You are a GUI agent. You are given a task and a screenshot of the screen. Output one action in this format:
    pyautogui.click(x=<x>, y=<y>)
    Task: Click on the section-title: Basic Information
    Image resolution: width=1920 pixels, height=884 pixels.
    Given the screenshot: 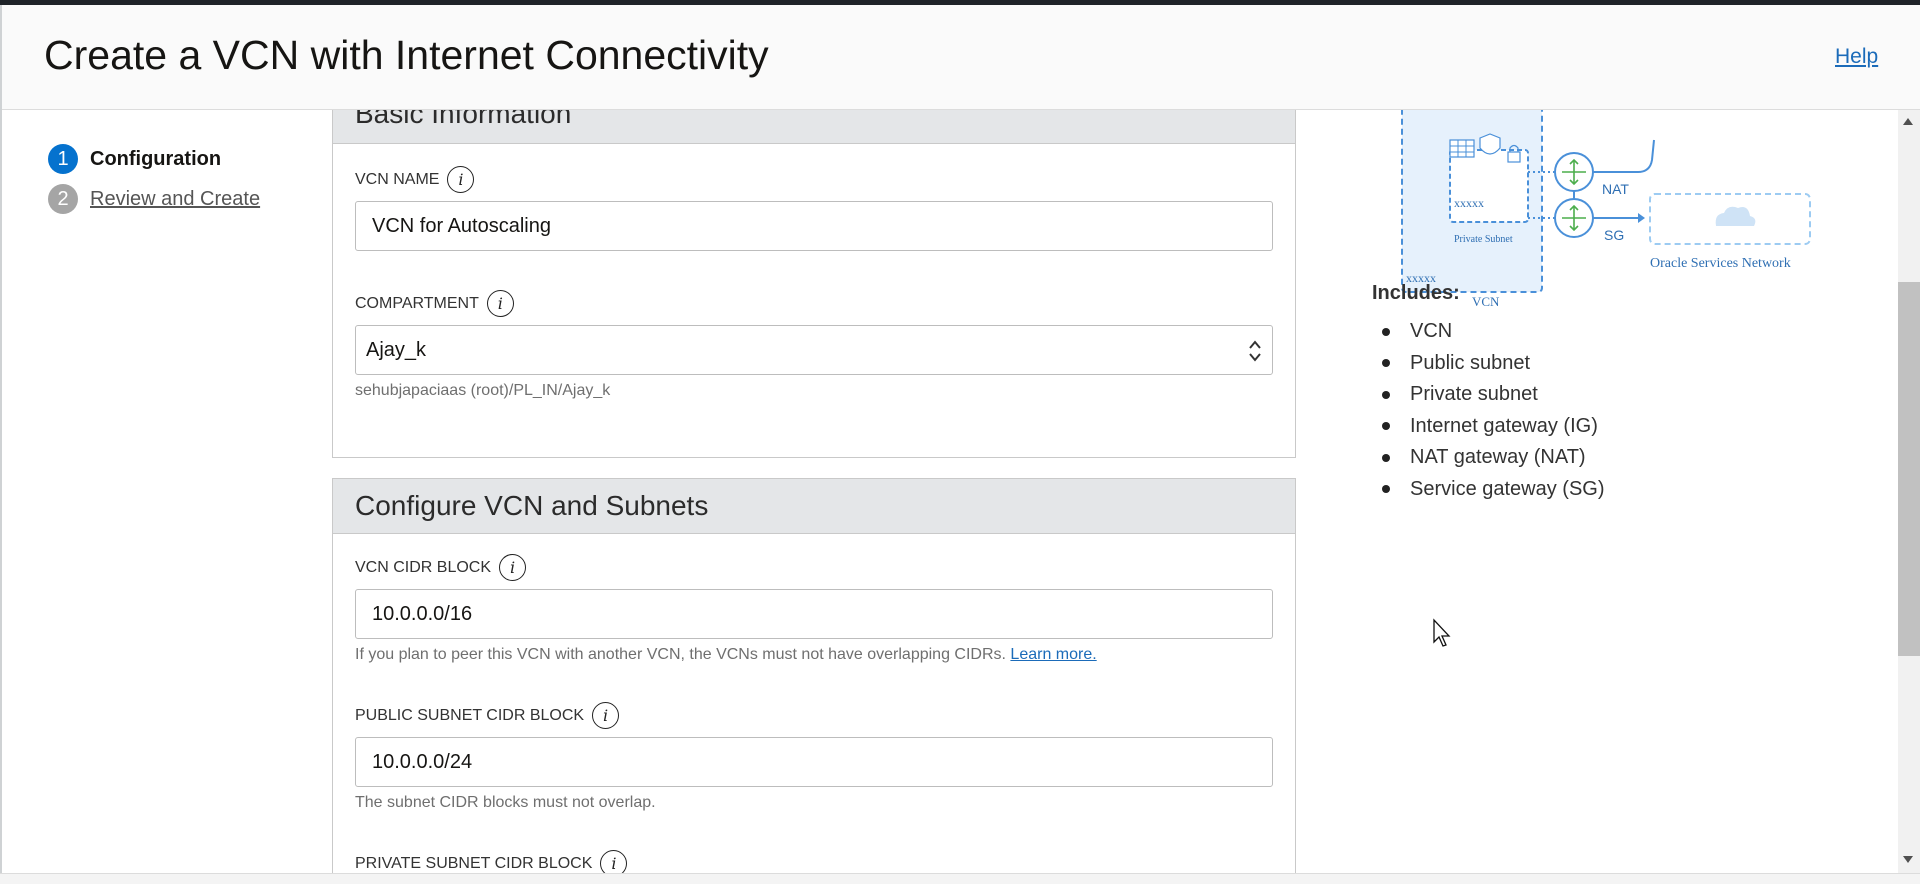 What is the action you would take?
    pyautogui.click(x=463, y=119)
    